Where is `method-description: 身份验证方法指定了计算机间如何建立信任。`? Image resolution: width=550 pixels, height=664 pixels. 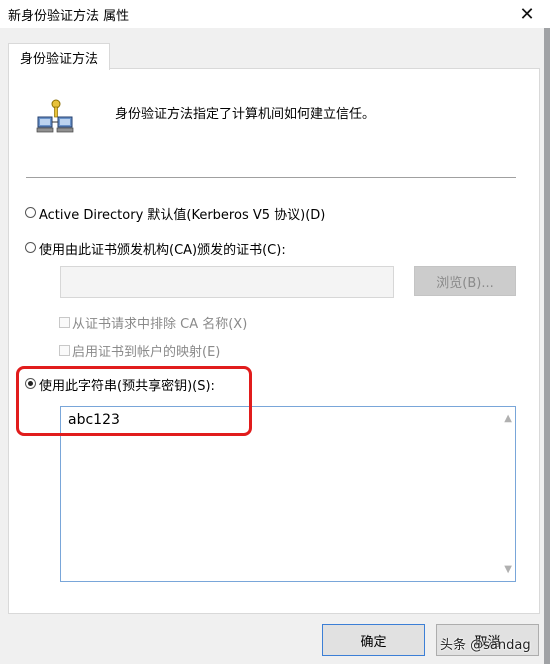 method-description: 身份验证方法指定了计算机间如何建立信任。 is located at coordinates (245, 114).